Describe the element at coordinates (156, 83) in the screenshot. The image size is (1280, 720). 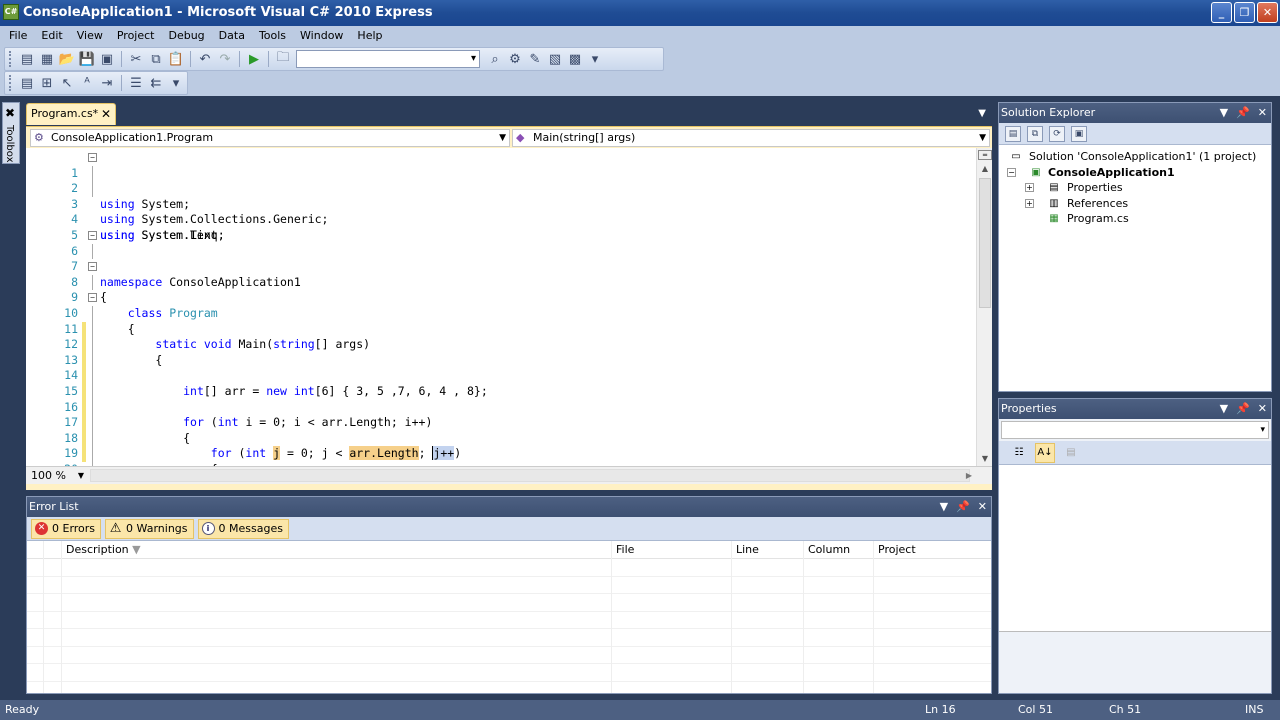
I see `uncomment-icon: ⇇` at that location.